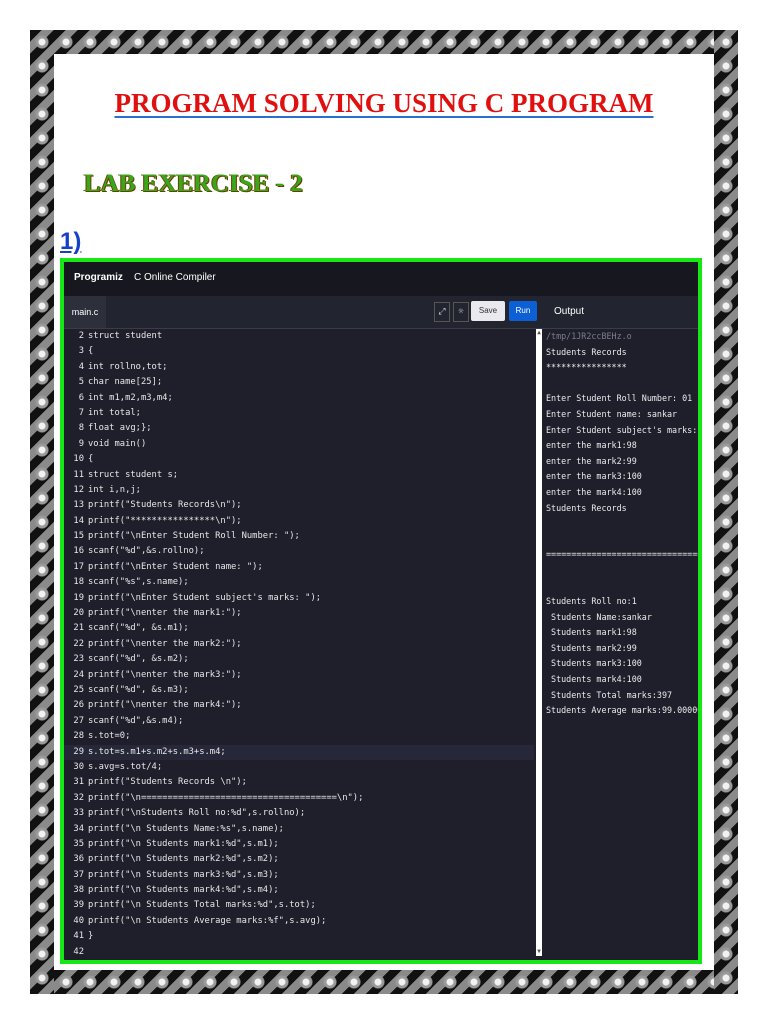 The image size is (768, 1024). I want to click on code-line: 9 void main(), so click(299, 444).